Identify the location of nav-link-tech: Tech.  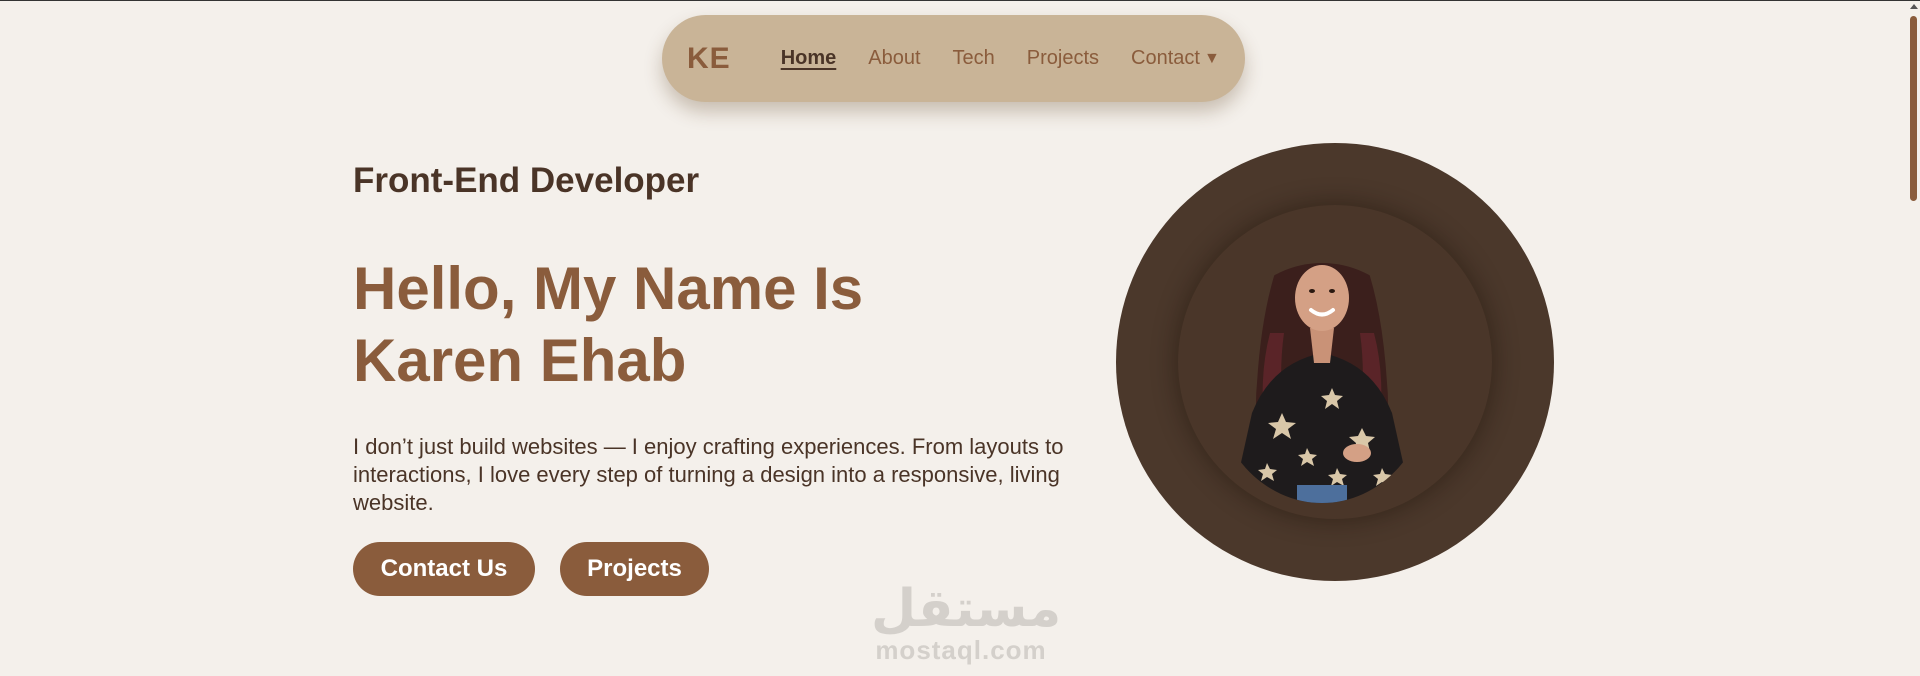
(974, 58).